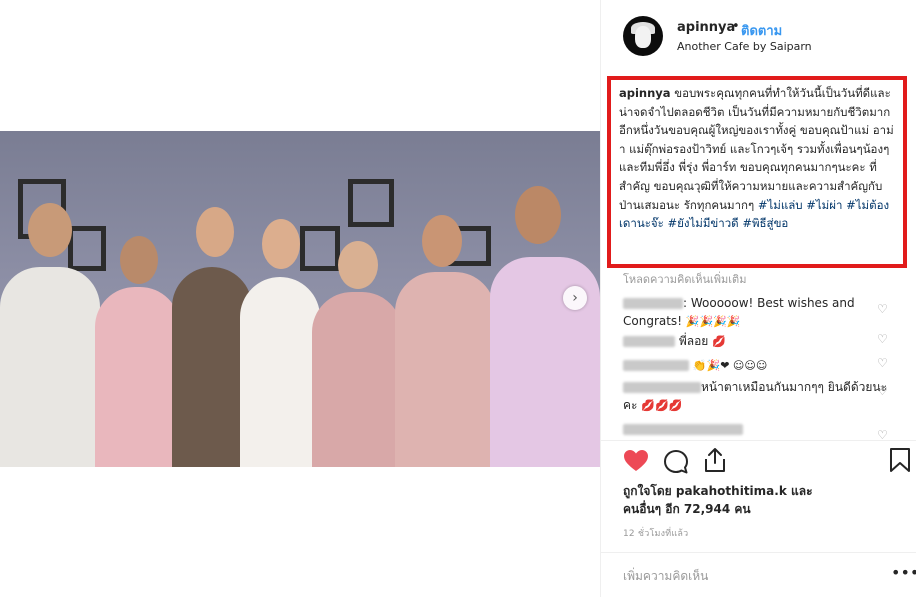 Image resolution: width=916 pixels, height=598 pixels. I want to click on location-link: Another Cafe by Saiparn, so click(744, 46).